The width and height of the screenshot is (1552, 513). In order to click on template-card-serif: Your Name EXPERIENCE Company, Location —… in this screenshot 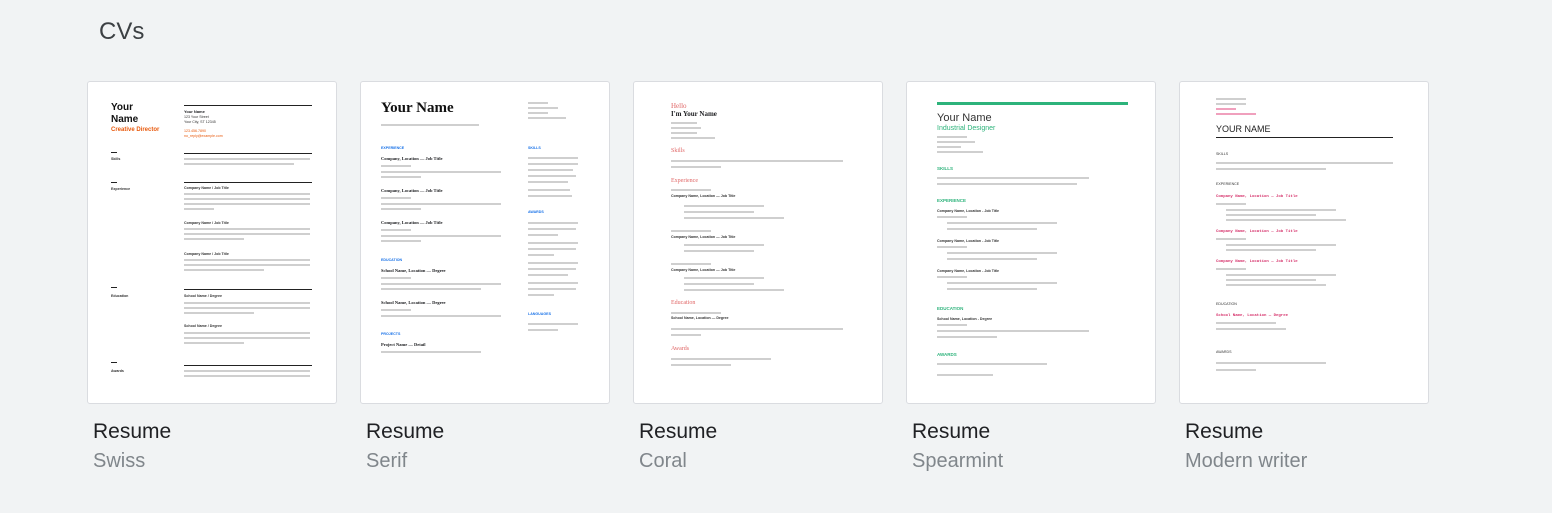, I will do `click(485, 236)`.